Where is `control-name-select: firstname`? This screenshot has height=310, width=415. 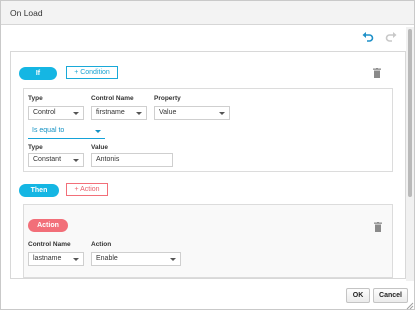 control-name-select: firstname is located at coordinates (119, 113).